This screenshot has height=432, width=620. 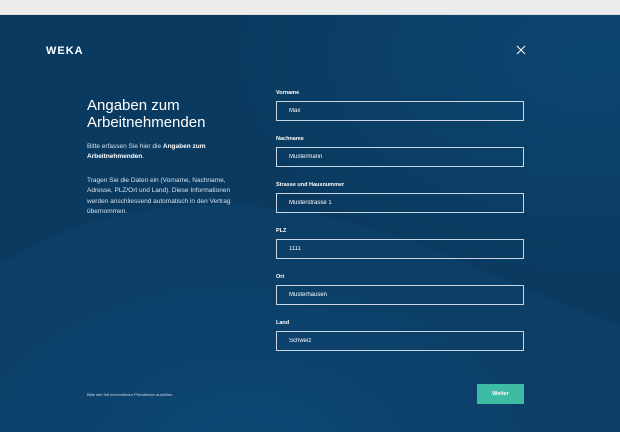 I want to click on vorname-label: Vorname, so click(x=288, y=93).